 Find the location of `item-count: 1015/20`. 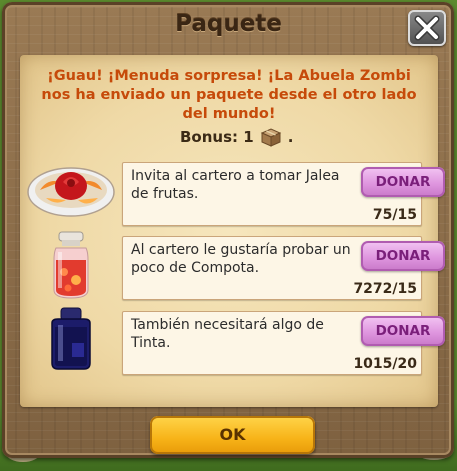

item-count: 1015/20 is located at coordinates (385, 364).